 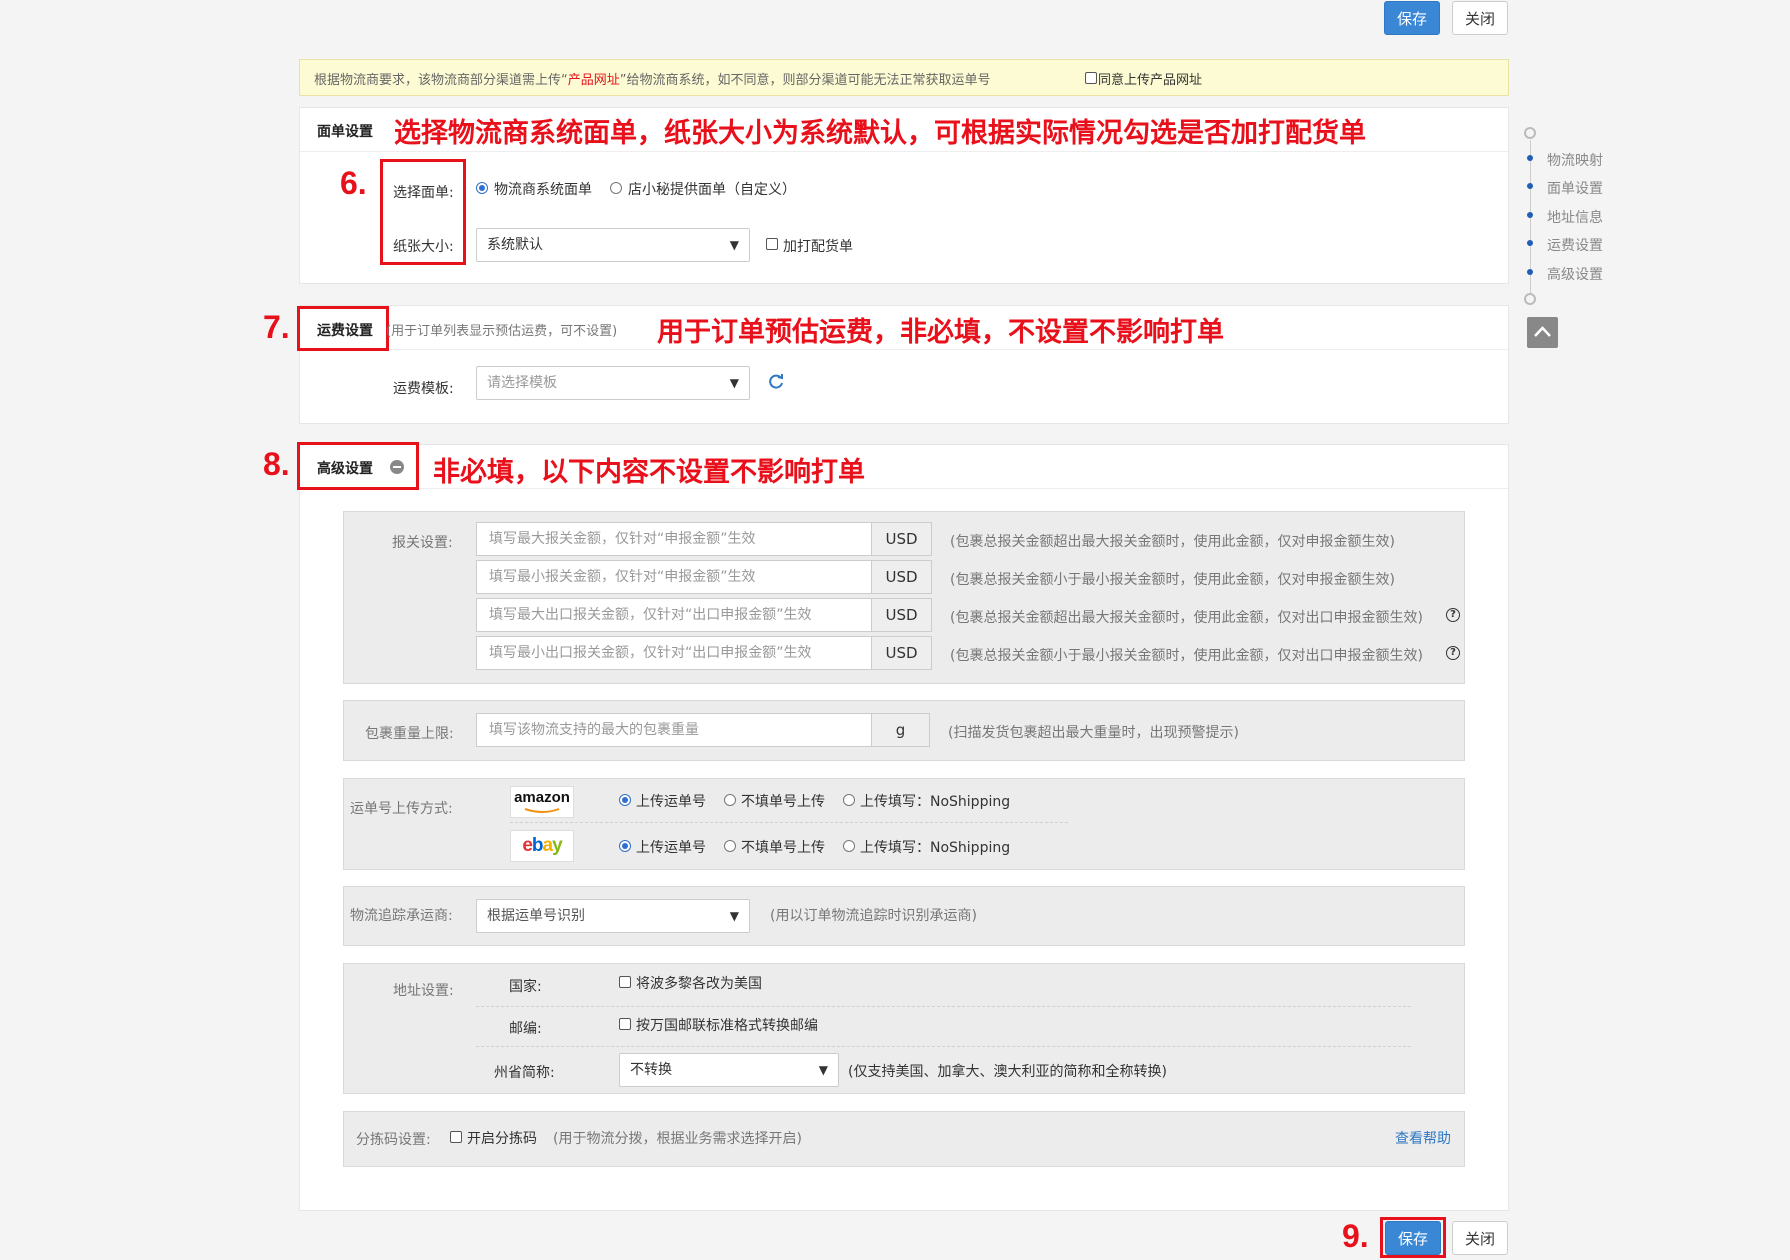 I want to click on amazon-no-tracking-radio, so click(x=730, y=800).